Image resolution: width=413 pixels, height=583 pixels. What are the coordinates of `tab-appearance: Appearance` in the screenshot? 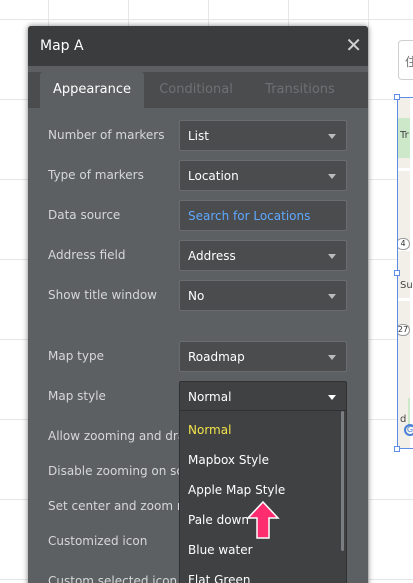 It's located at (92, 90).